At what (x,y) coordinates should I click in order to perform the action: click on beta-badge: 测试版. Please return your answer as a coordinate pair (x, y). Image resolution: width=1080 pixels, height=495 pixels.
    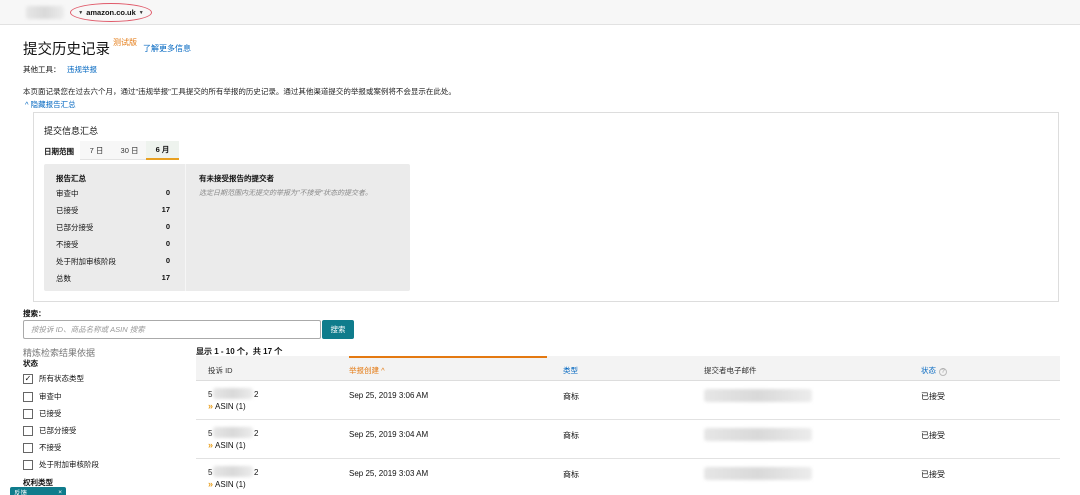
    Looking at the image, I should click on (125, 42).